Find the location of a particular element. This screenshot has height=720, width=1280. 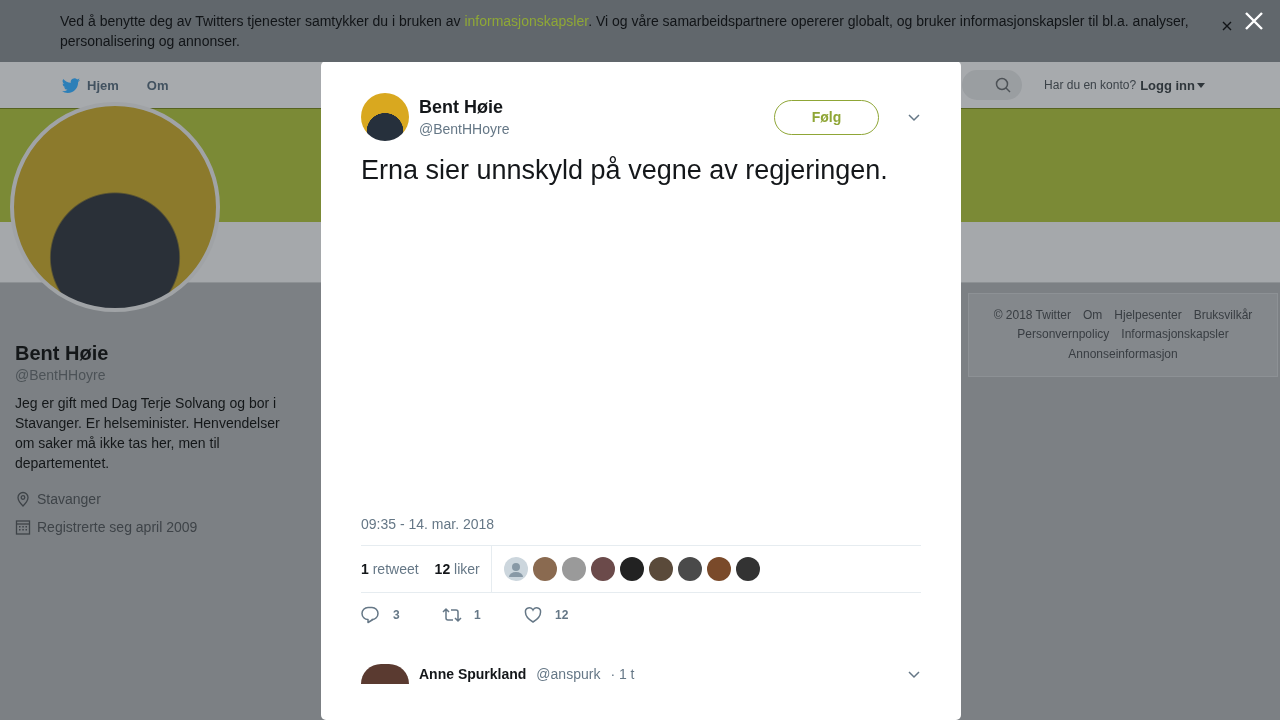

stat-link: 12 liker is located at coordinates (457, 569).